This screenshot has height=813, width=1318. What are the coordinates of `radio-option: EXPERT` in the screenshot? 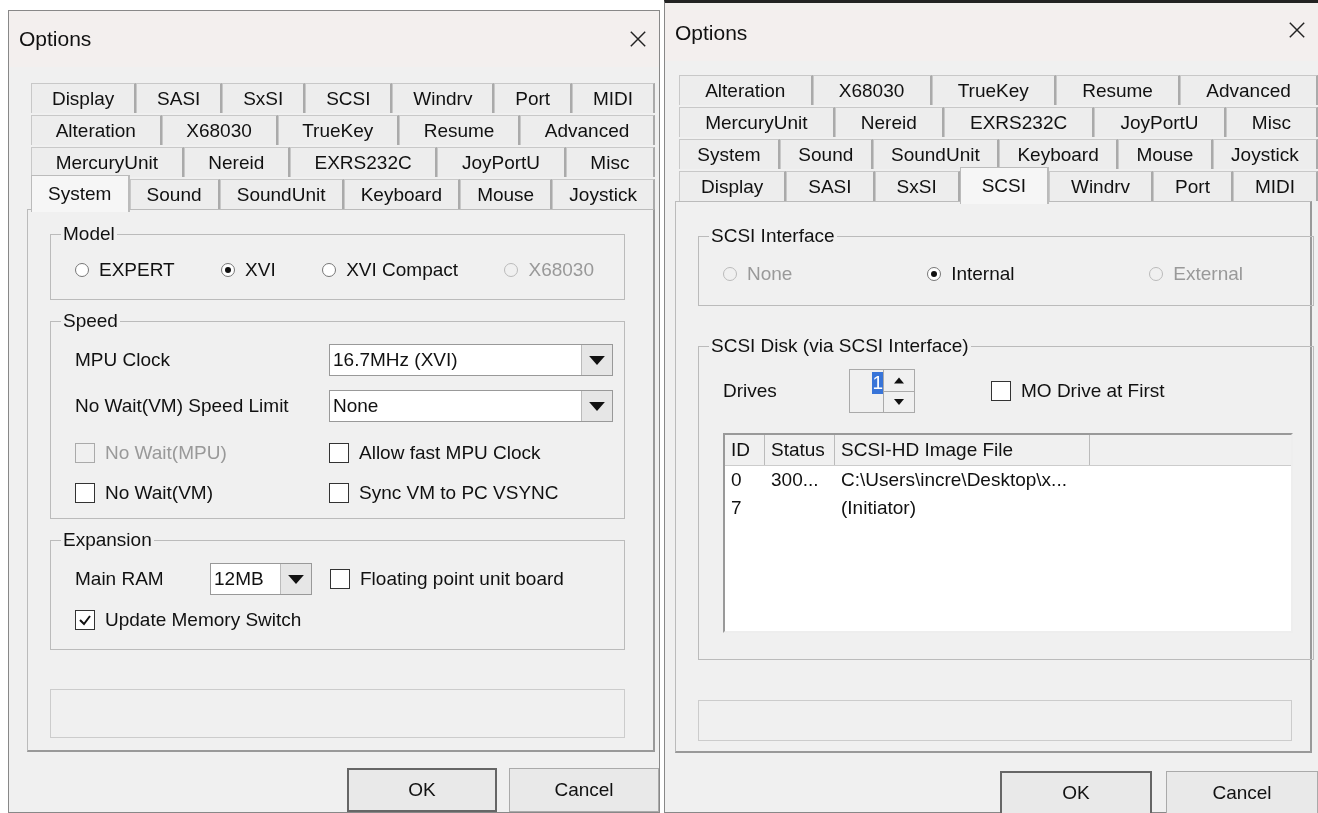 It's located at (125, 270).